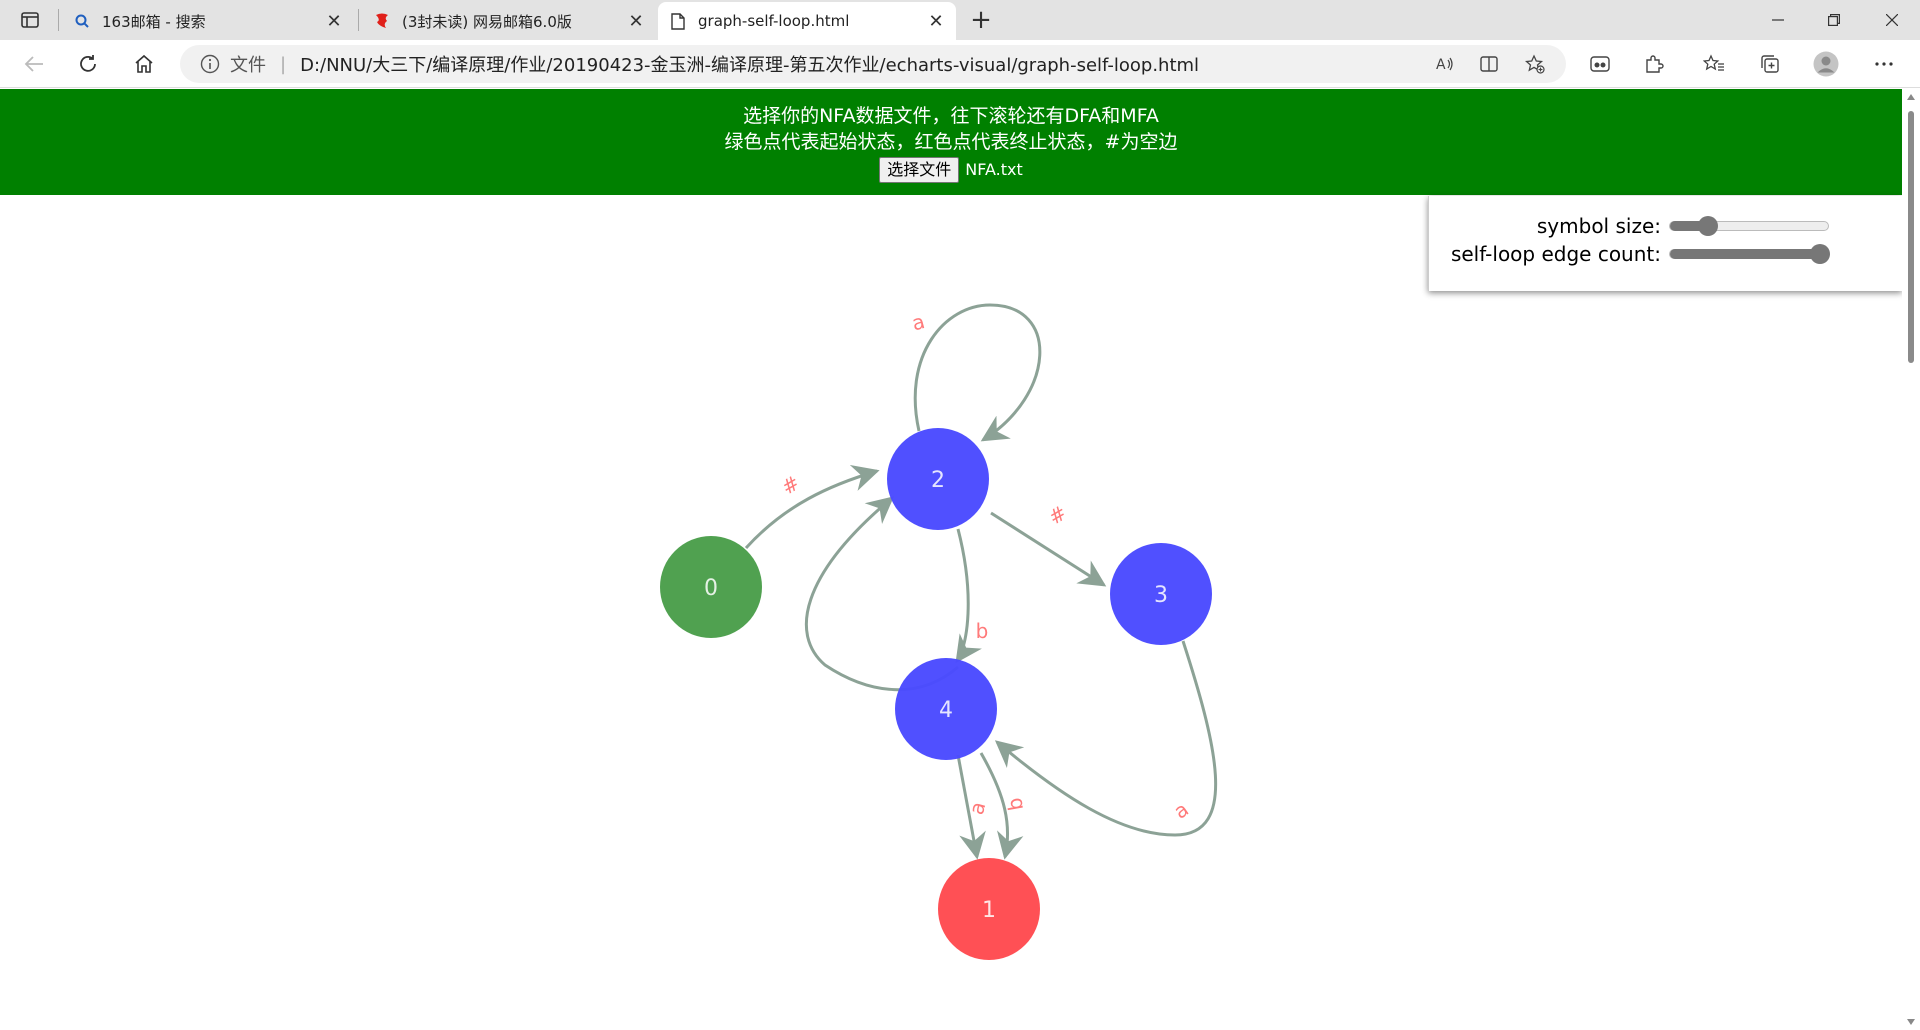 This screenshot has height=1030, width=1920. I want to click on scheme-label: 文件, so click(248, 65).